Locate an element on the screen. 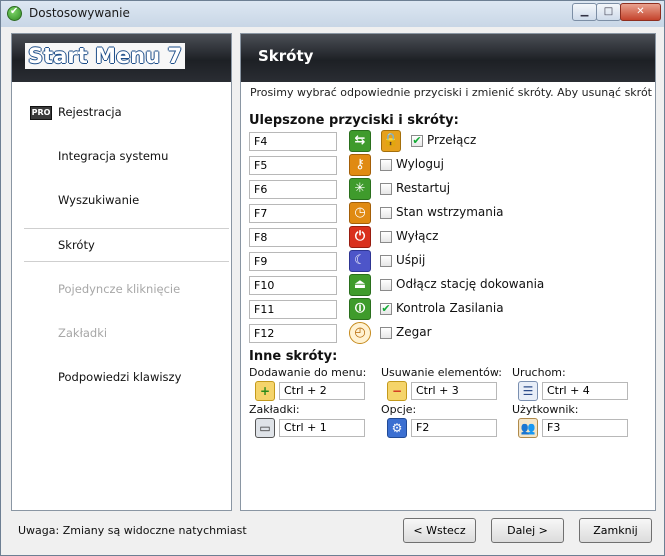 The image size is (665, 556). shortcut-key-field: F9 is located at coordinates (293, 261).